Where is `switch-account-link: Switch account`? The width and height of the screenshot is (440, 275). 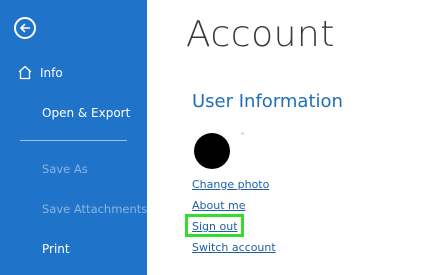 switch-account-link: Switch account is located at coordinates (234, 248).